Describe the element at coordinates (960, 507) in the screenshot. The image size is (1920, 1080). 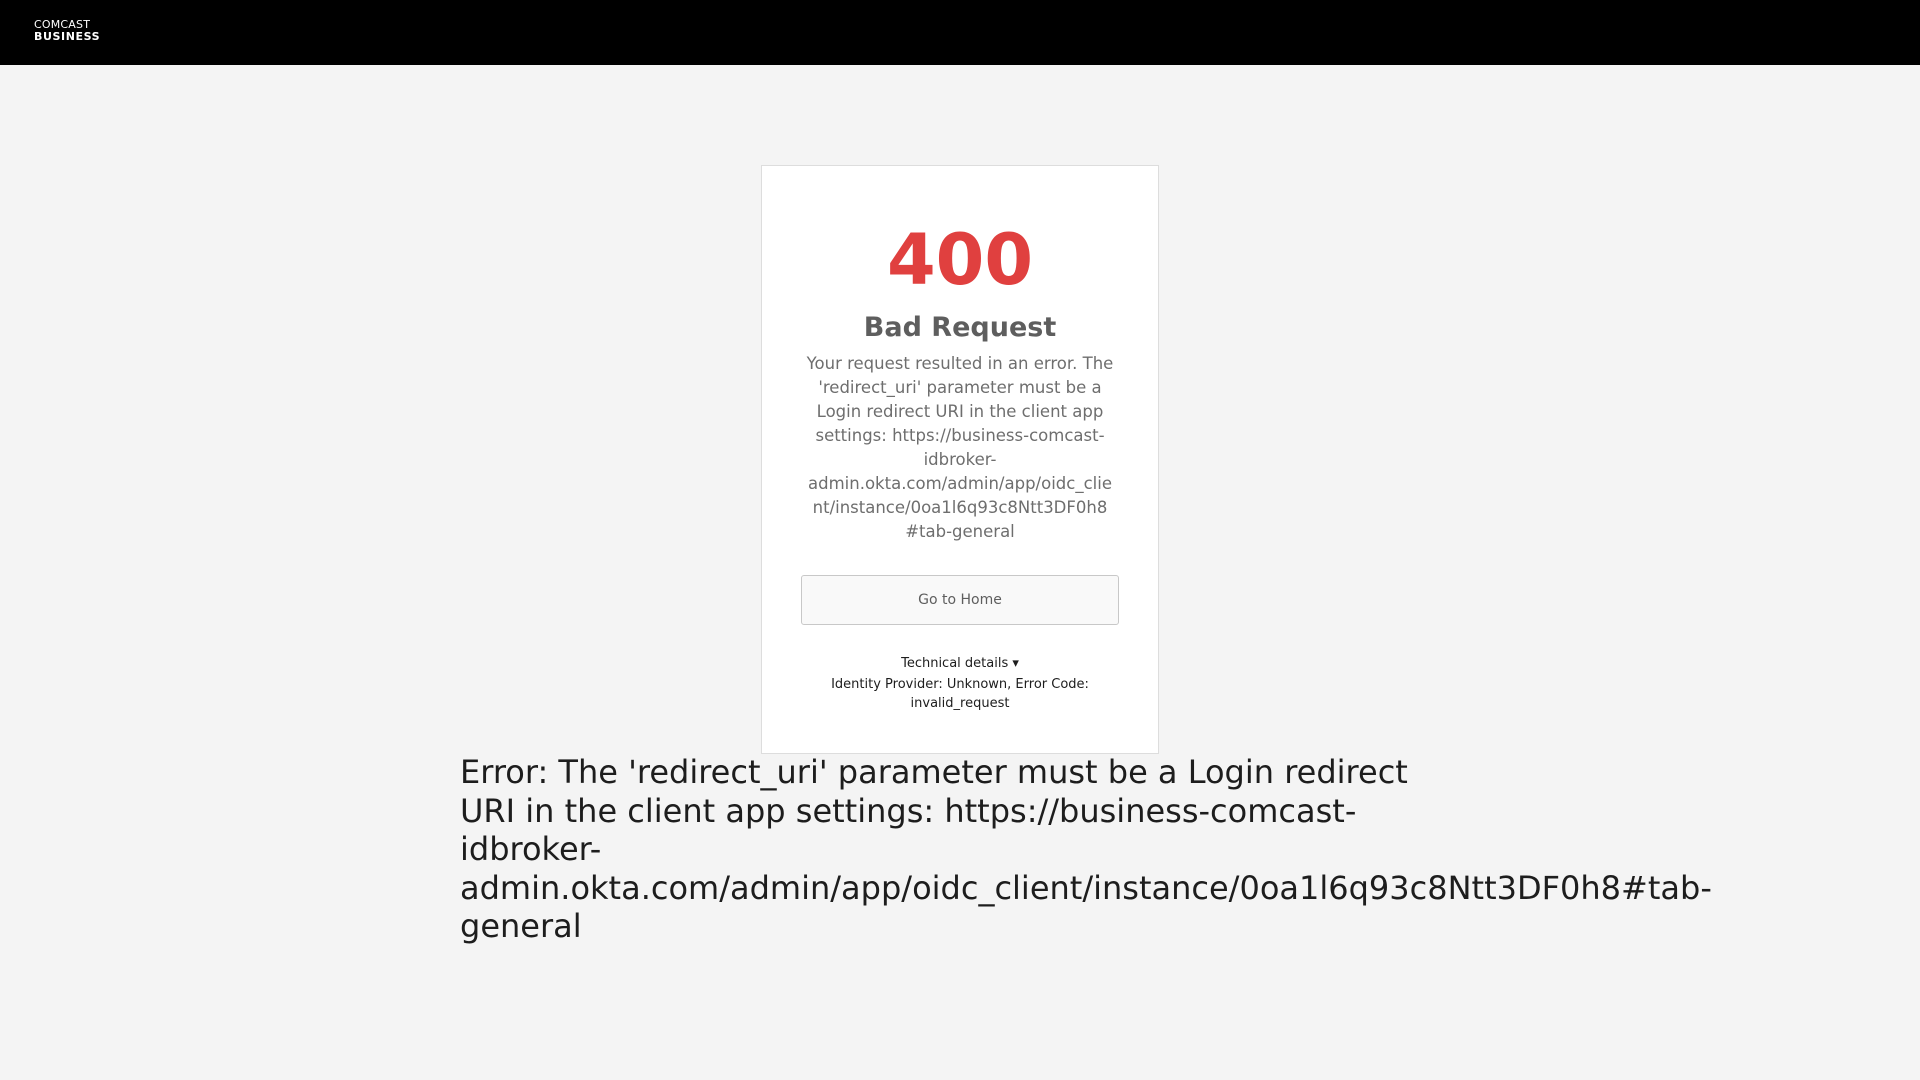
I see `error-description-line: nt/instance/0oa1l6q93c8Ntt3DF0h8` at that location.